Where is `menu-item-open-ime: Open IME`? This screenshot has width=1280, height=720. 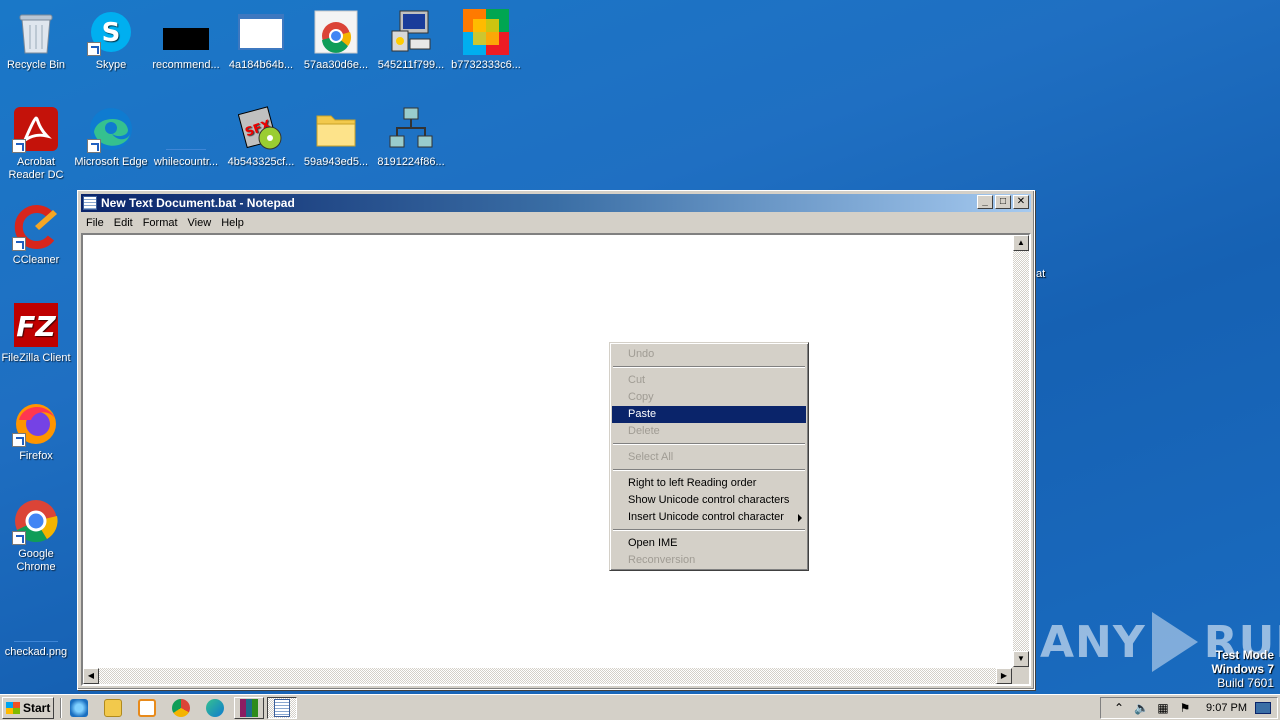 menu-item-open-ime: Open IME is located at coordinates (709, 543).